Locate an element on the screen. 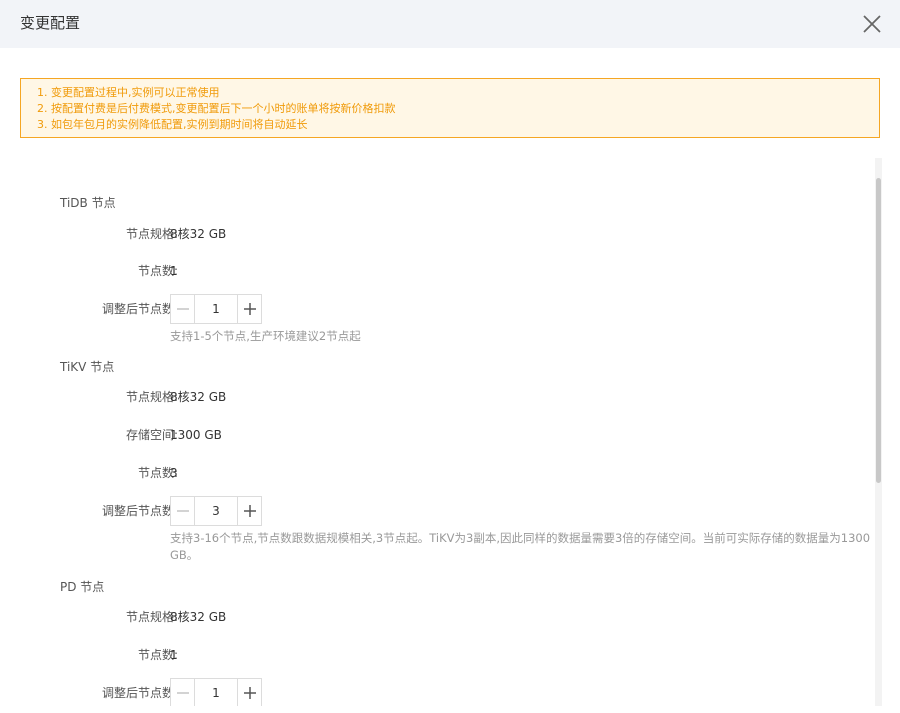 This screenshot has width=900, height=713. tikv-node-stepper: 3 is located at coordinates (216, 511).